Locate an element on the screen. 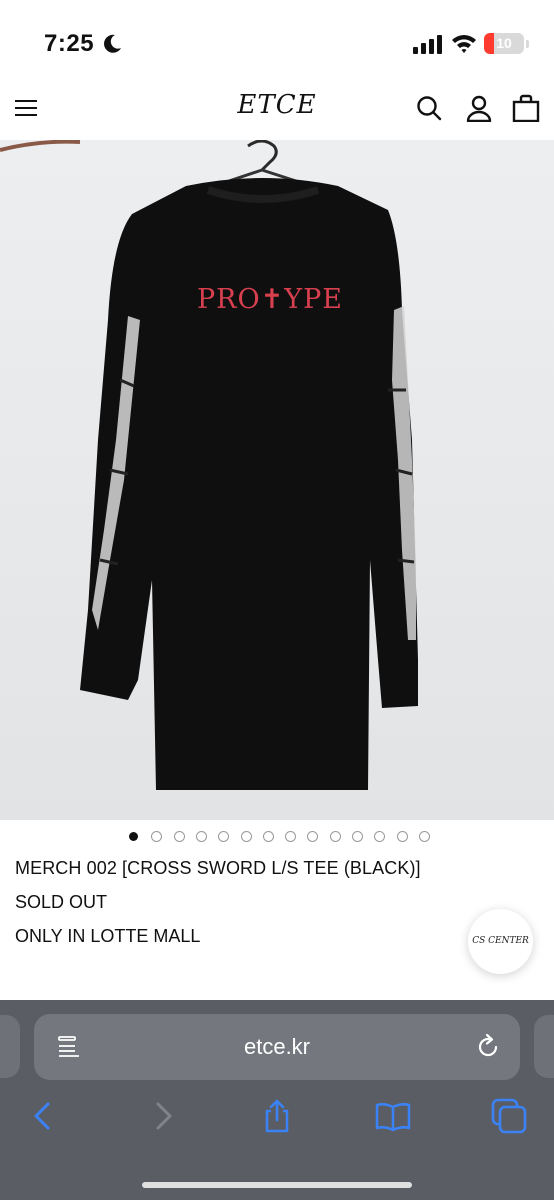  address-bar: etce.kr is located at coordinates (277, 1047).